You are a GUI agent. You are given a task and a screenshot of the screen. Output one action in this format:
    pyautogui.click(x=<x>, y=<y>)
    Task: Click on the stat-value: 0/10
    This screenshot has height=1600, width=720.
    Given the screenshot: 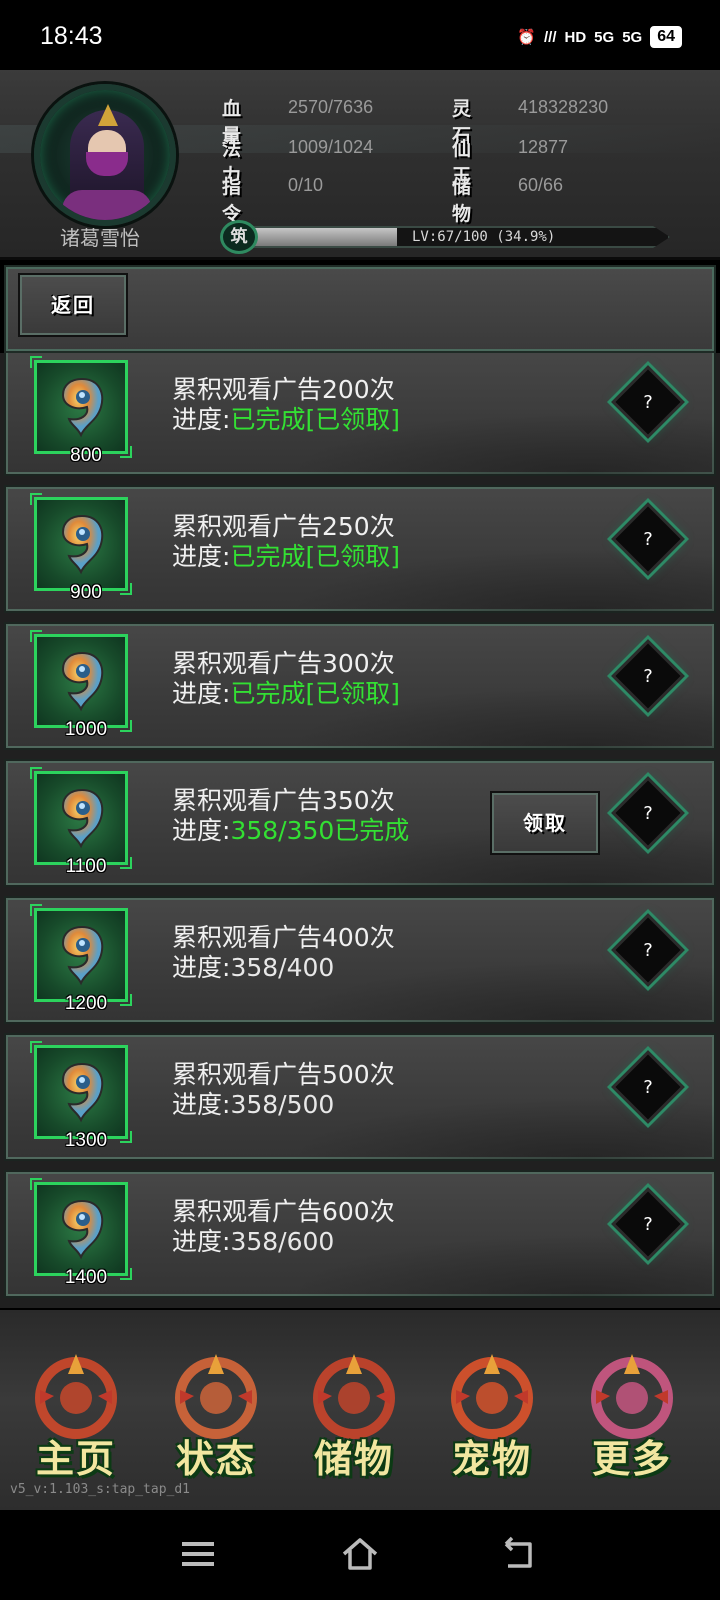 What is the action you would take?
    pyautogui.click(x=306, y=185)
    